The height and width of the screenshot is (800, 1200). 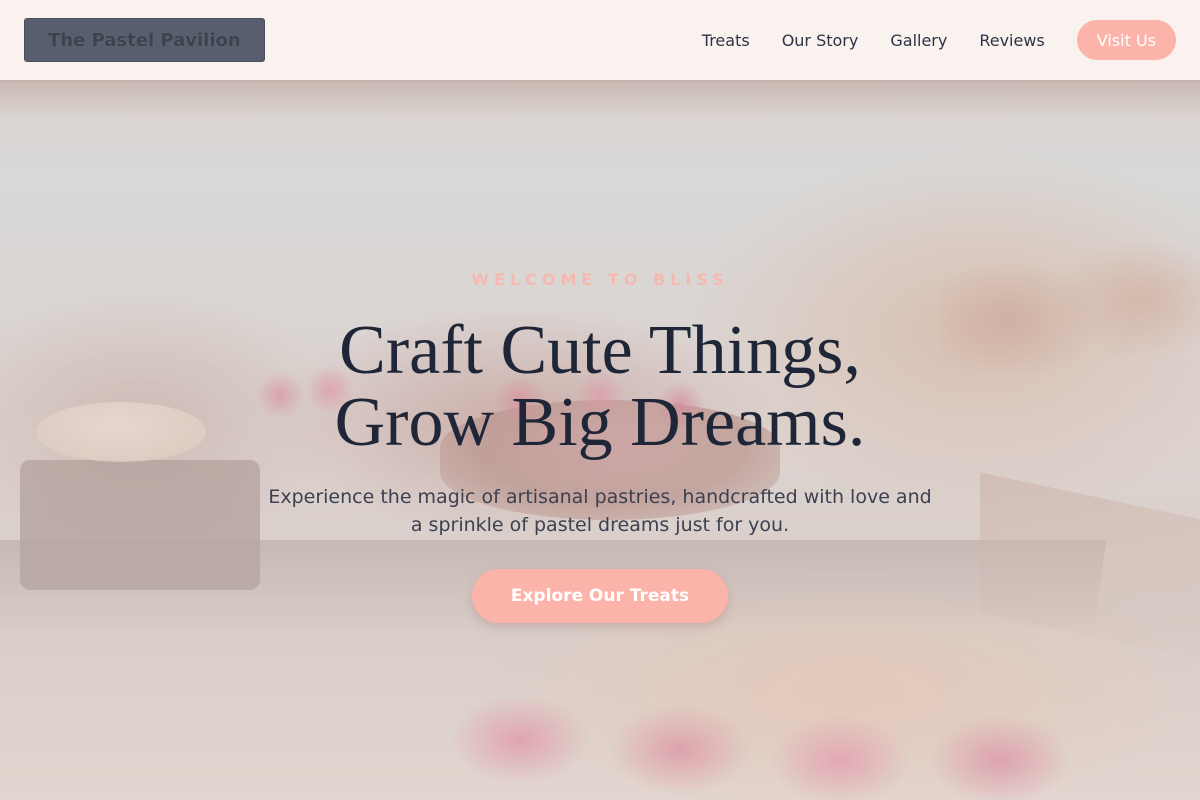 What do you see at coordinates (600, 279) in the screenshot?
I see `hero-eyebrow: WELCOME TO BLISS` at bounding box center [600, 279].